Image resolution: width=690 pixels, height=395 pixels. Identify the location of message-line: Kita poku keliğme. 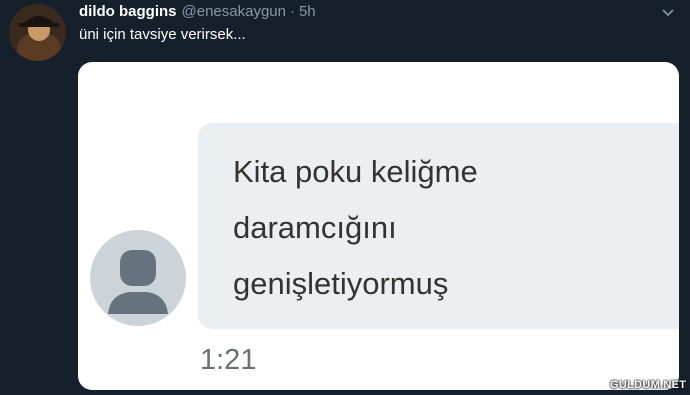
(355, 171).